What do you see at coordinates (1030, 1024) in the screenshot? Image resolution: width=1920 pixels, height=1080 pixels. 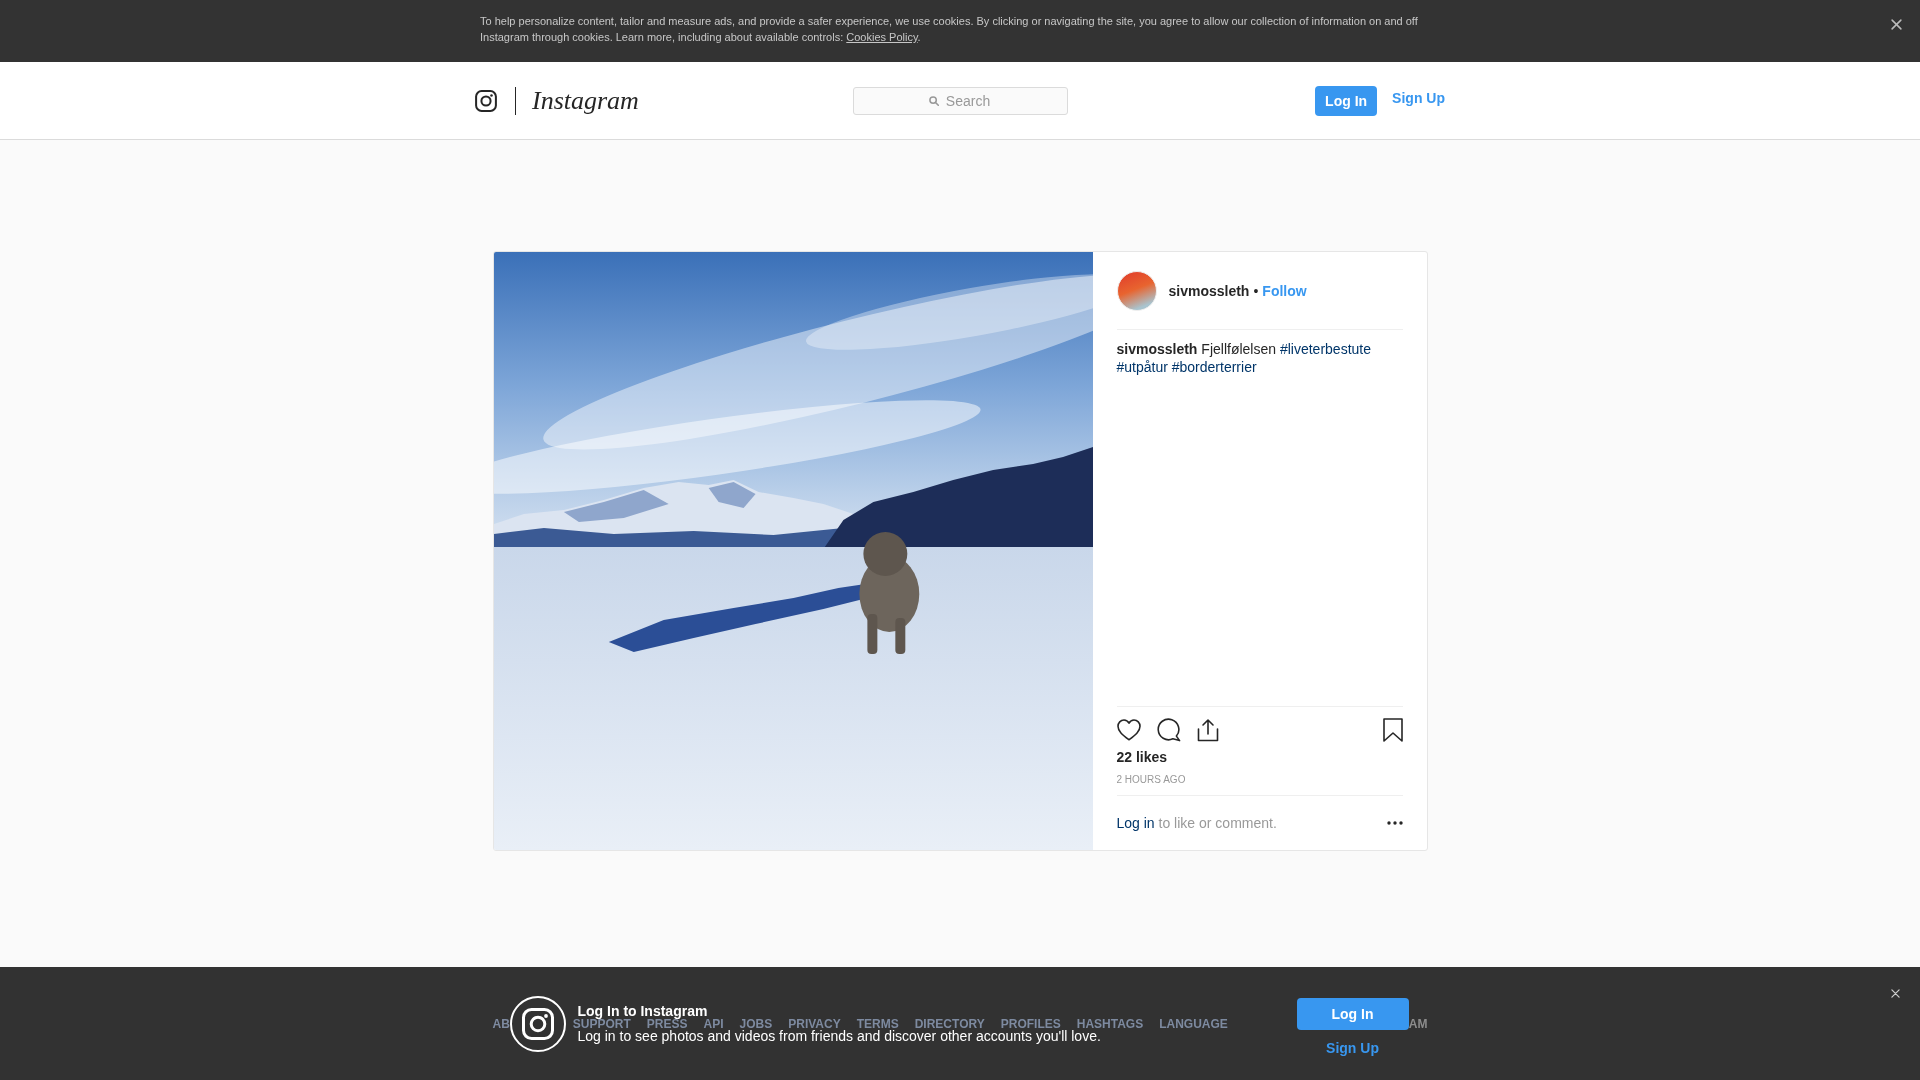 I see `footer-link: PROFILES` at bounding box center [1030, 1024].